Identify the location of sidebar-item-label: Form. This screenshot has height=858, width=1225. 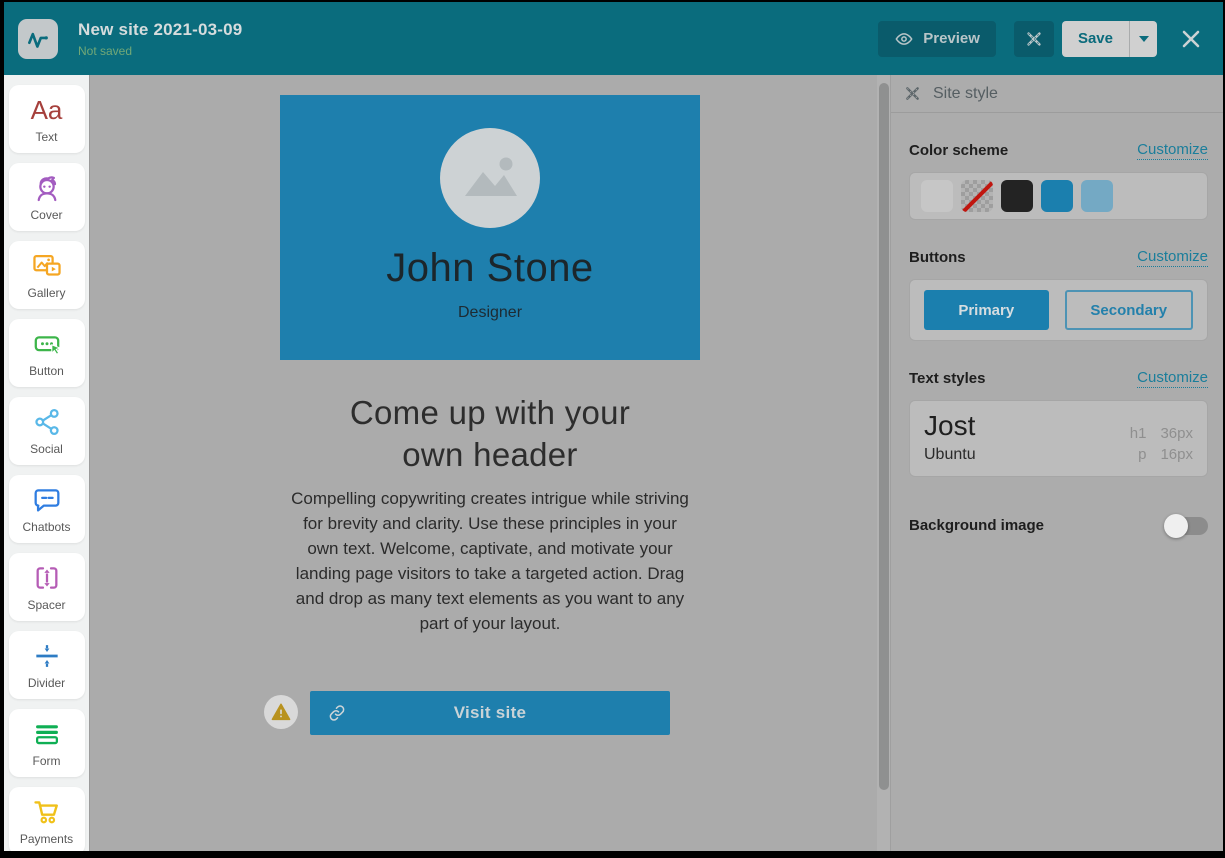
(46, 761).